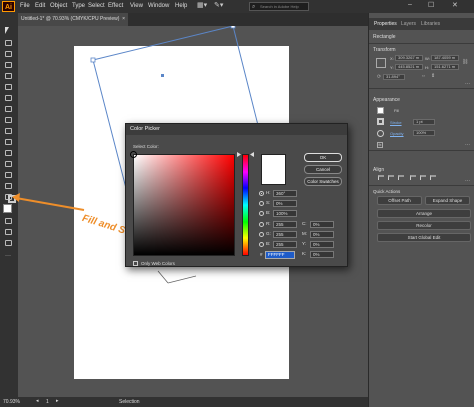 The width and height of the screenshot is (474, 407). What do you see at coordinates (261, 203) in the screenshot?
I see `radio-s` at bounding box center [261, 203].